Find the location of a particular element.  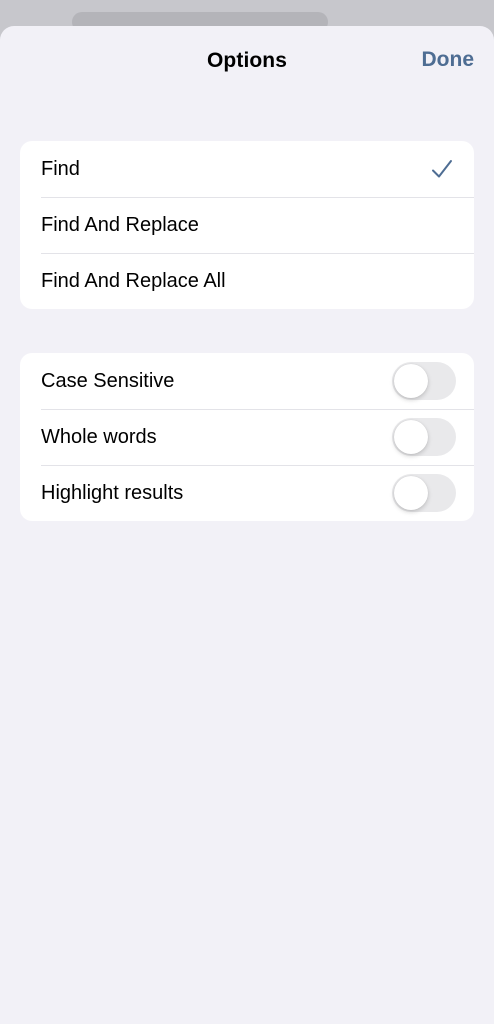

mode-row-label: Find And Replace All is located at coordinates (133, 280).